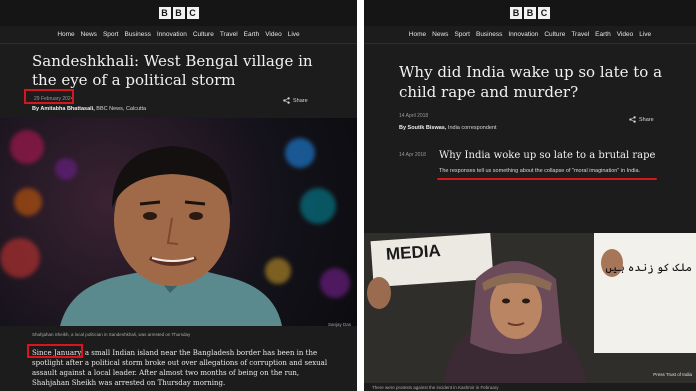 The image size is (696, 391). I want to click on article-byline: By Soutik Biswas, India correspondent, so click(448, 128).